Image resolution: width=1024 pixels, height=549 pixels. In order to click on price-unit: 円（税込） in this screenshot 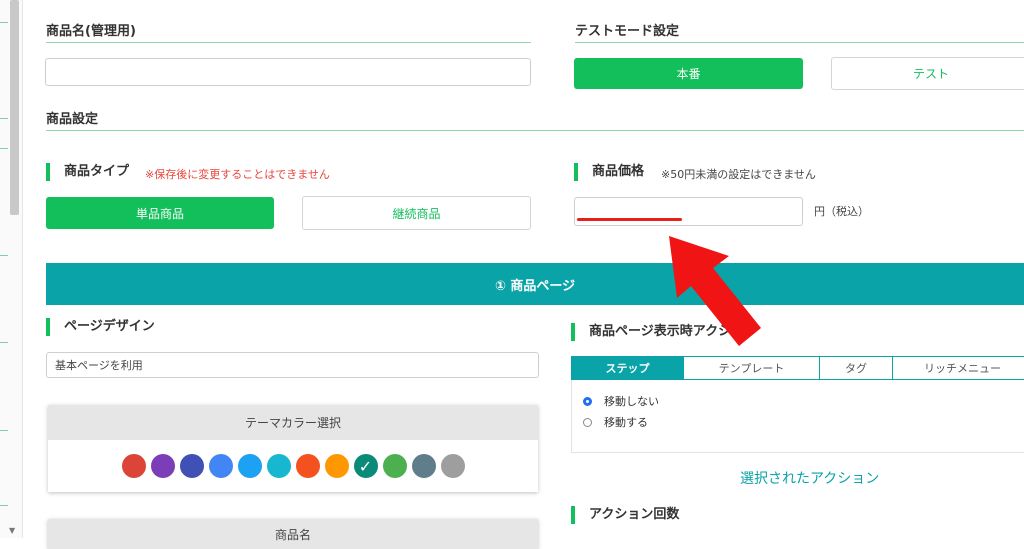, I will do `click(841, 211)`.